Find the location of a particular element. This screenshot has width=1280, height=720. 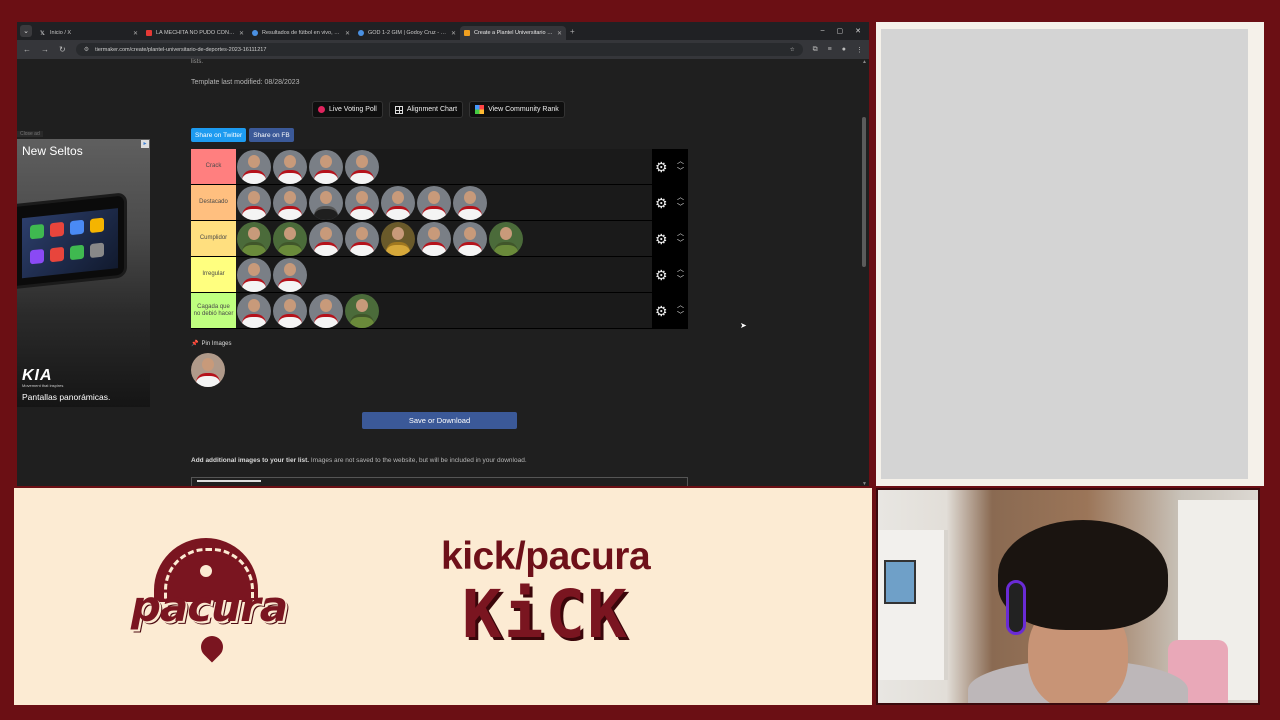

live-voting-button: Live Voting Poll is located at coordinates (347, 109).